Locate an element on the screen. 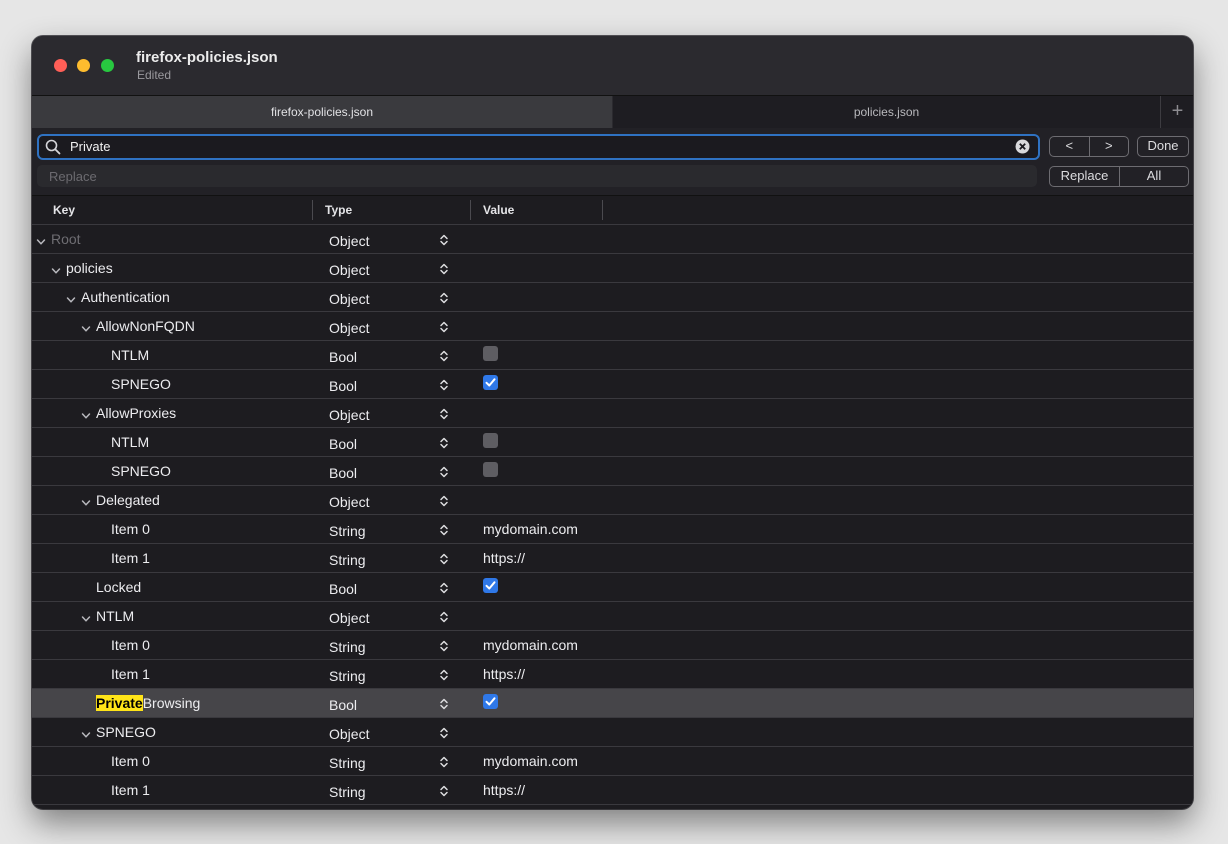  row-key: Root is located at coordinates (66, 239).